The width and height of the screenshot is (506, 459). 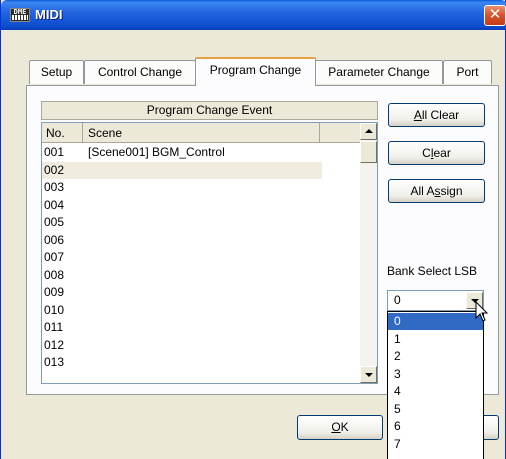 I want to click on row-number: 011, so click(x=54, y=327).